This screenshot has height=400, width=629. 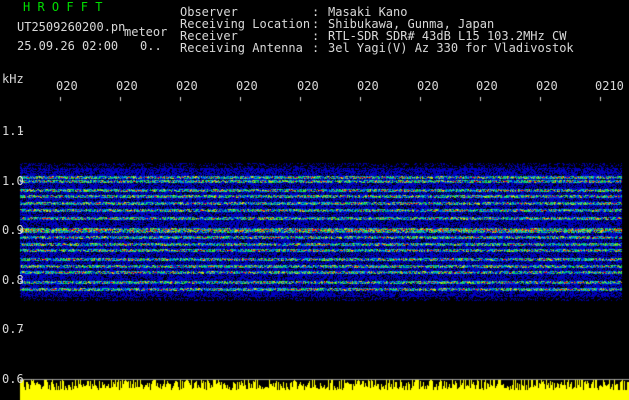 I want to click on meteor-label: meteor, so click(x=146, y=32).